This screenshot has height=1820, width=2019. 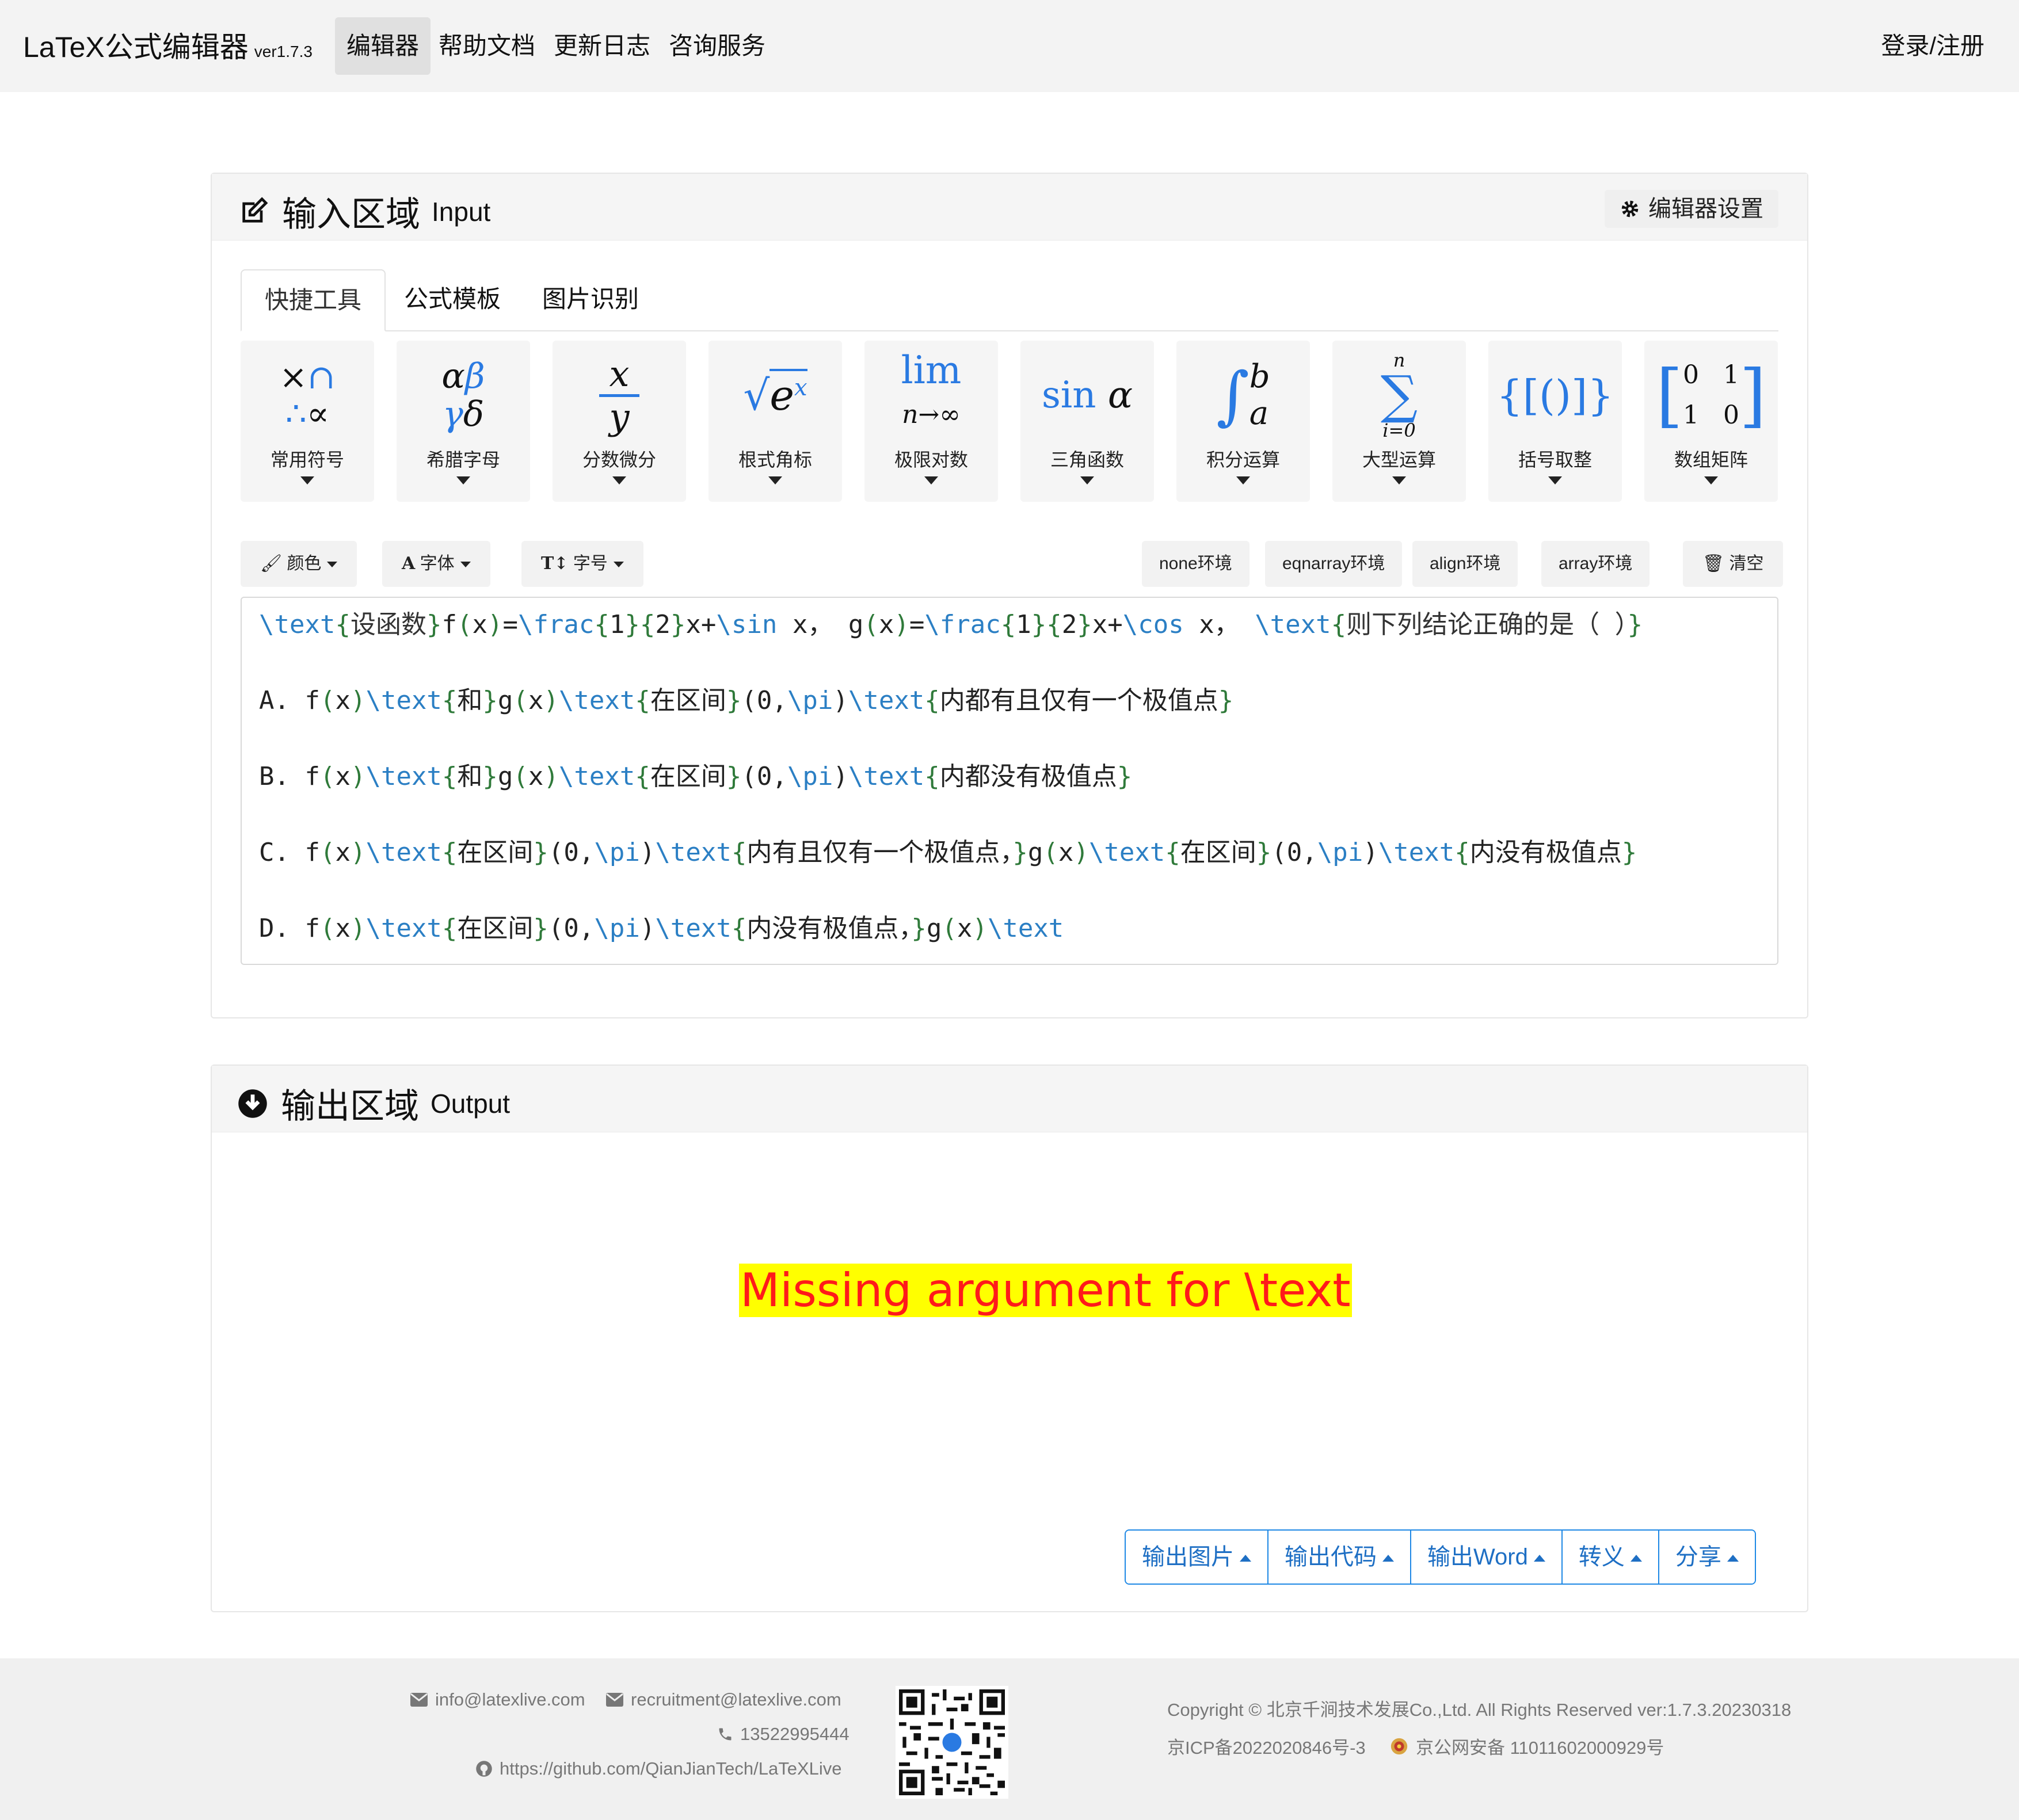 I want to click on tool-label: 积分运算, so click(x=1243, y=460).